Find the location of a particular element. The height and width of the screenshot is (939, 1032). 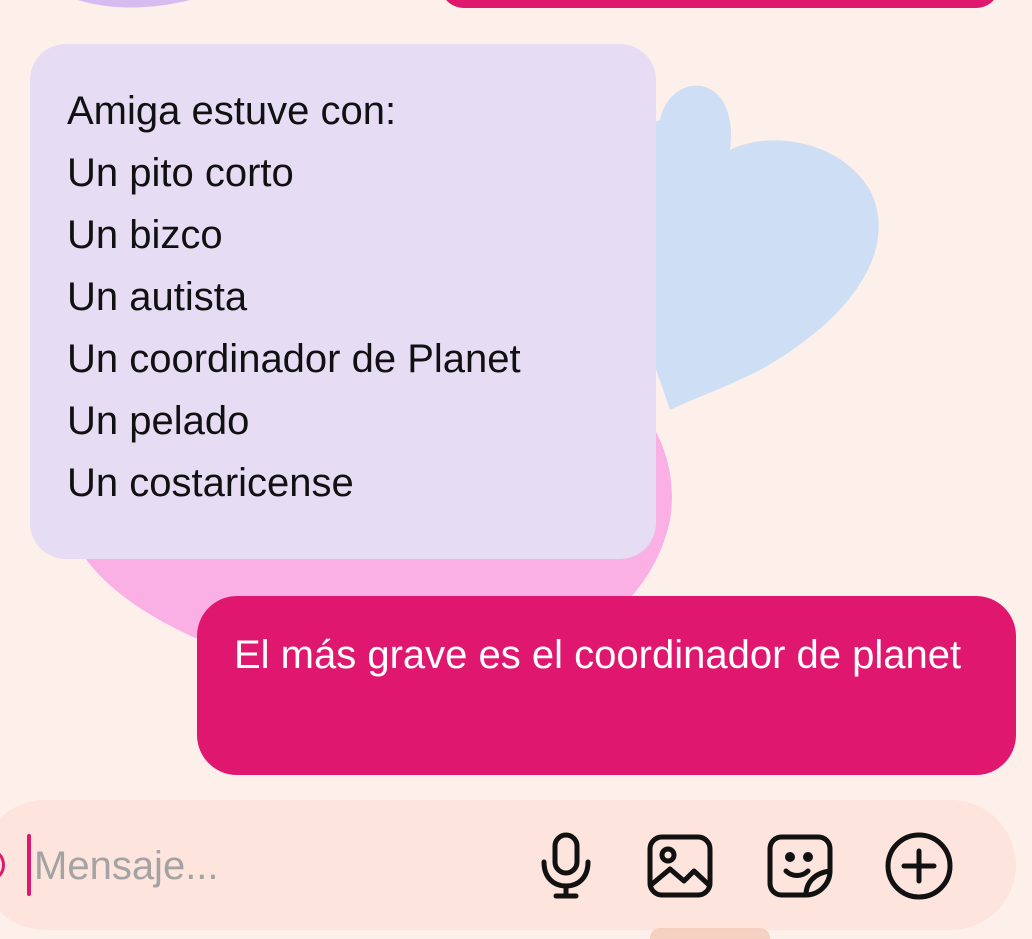

gallery-icon is located at coordinates (680, 866).